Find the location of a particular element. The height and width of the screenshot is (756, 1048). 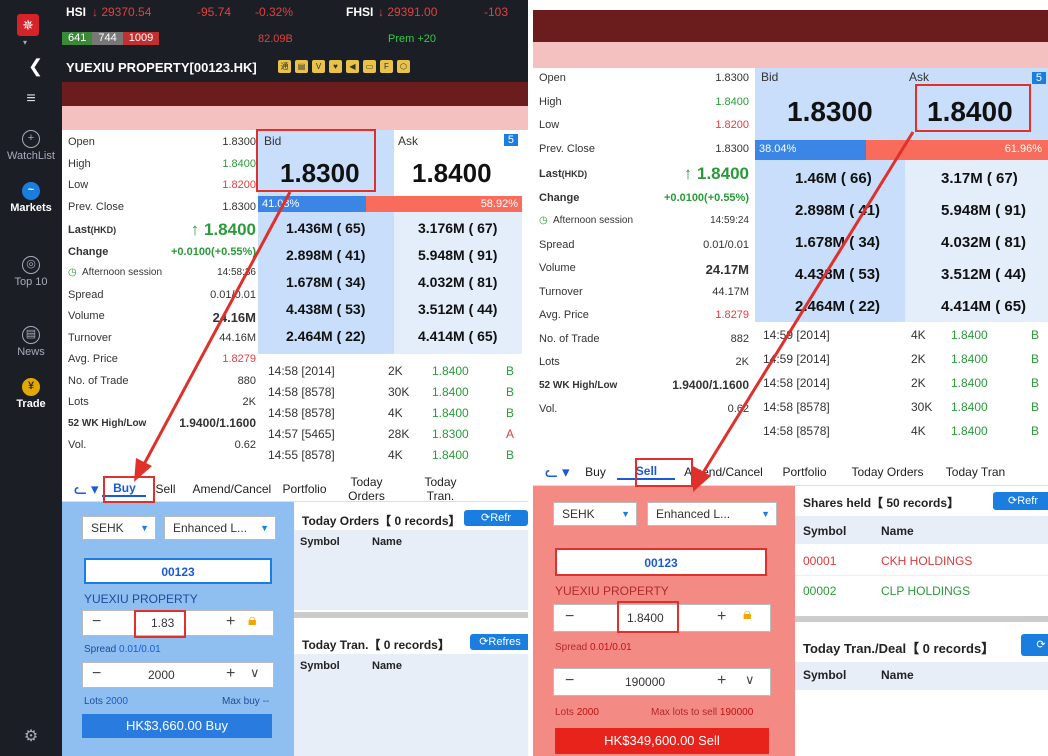

chevron-down-icon: ▾ is located at coordinates (25, 42).